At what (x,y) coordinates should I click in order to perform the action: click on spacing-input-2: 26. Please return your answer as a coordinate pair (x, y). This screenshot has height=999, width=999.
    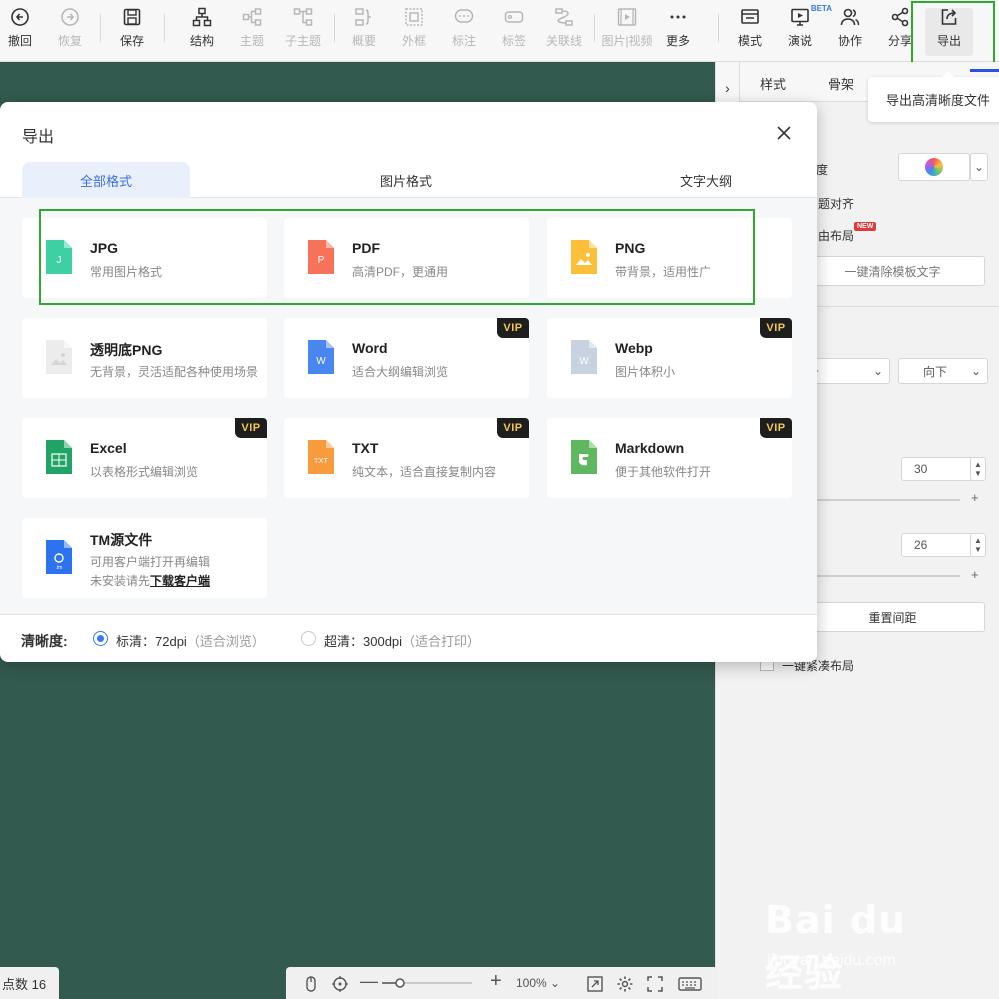
    Looking at the image, I should click on (937, 545).